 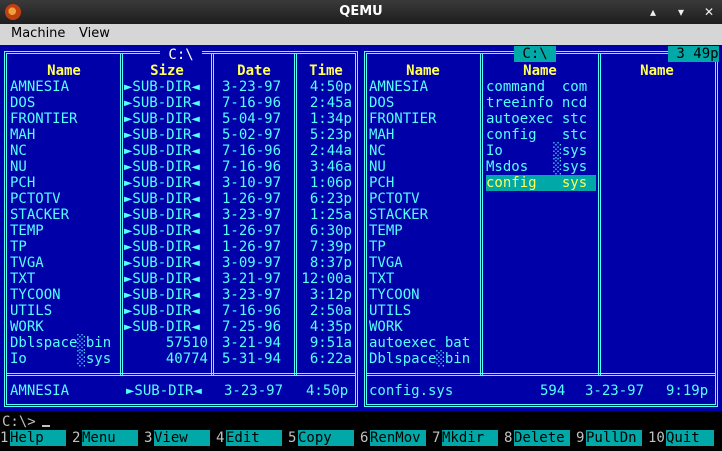 I want to click on file-date: 3-21-97, so click(x=251, y=279).